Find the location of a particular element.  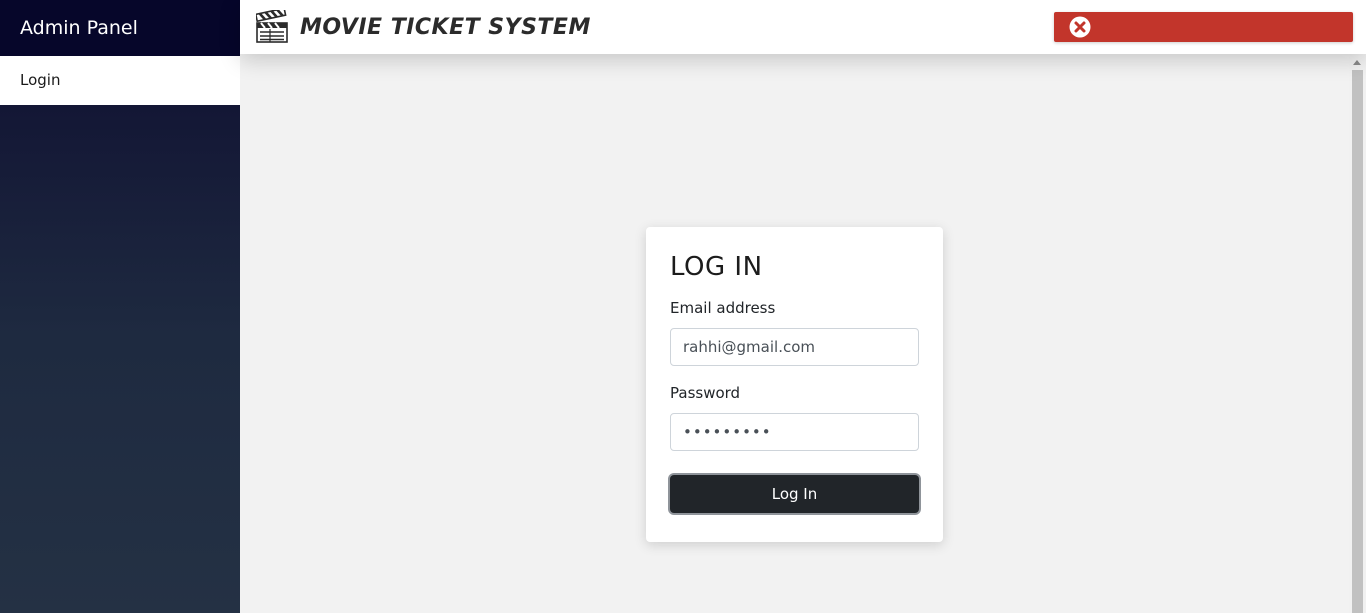

scrollbar-thumb is located at coordinates (1357, 341).